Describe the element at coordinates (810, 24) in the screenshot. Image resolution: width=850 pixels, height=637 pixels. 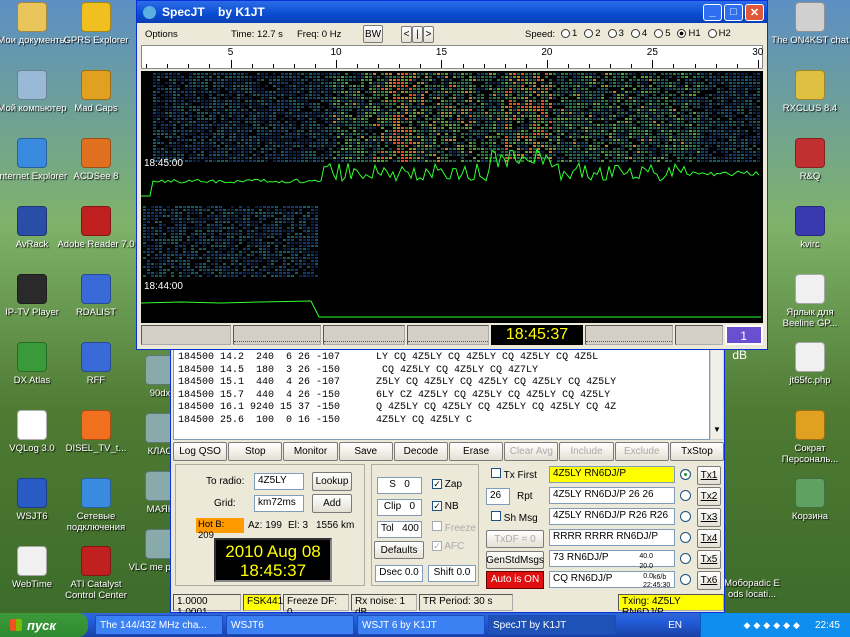
I see `desktop-item-r-0: The ON4KST chat` at that location.